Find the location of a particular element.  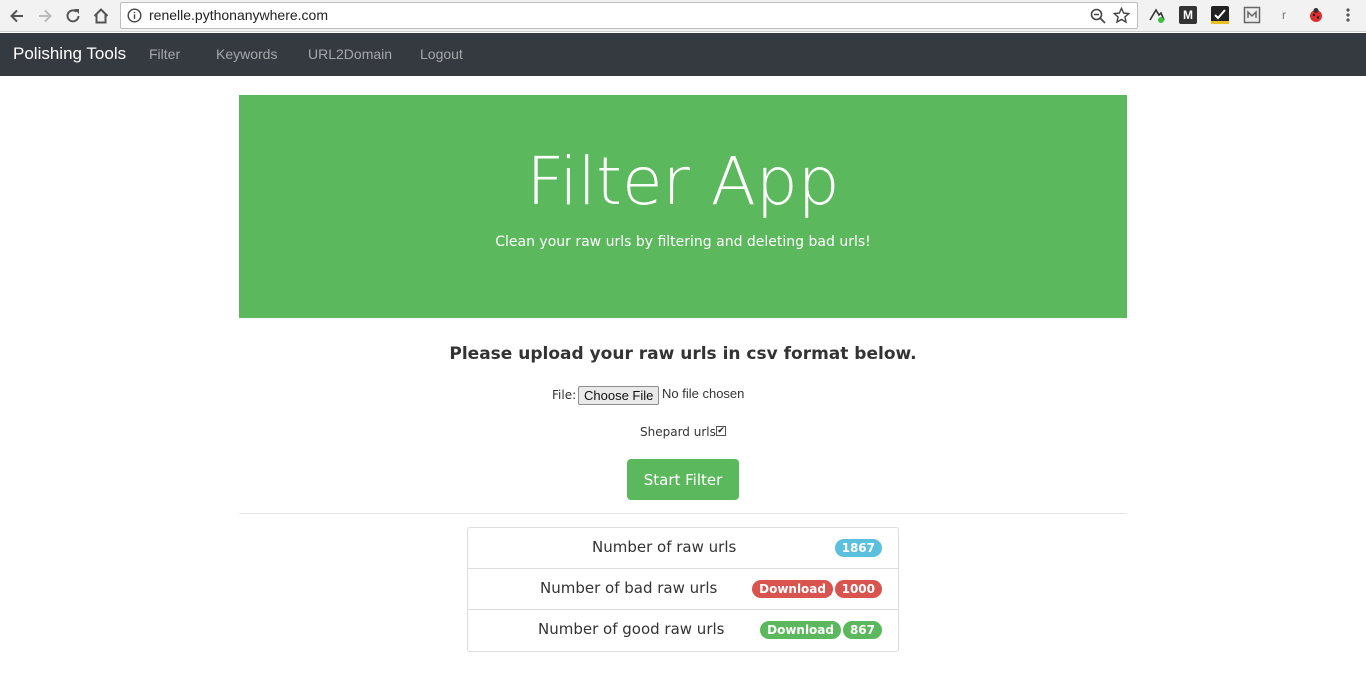

reload-button is located at coordinates (73, 16).